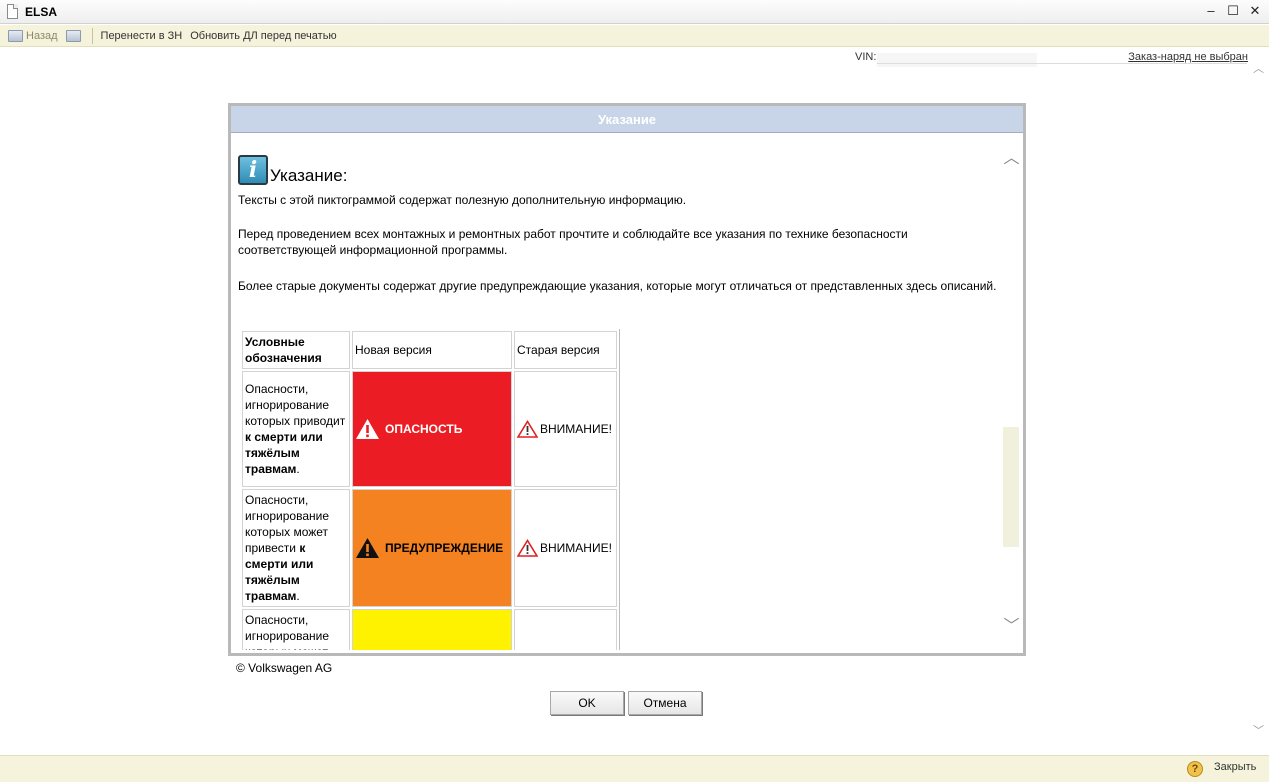 The width and height of the screenshot is (1269, 782). I want to click on copyright: © Volkswagen AG, so click(284, 668).